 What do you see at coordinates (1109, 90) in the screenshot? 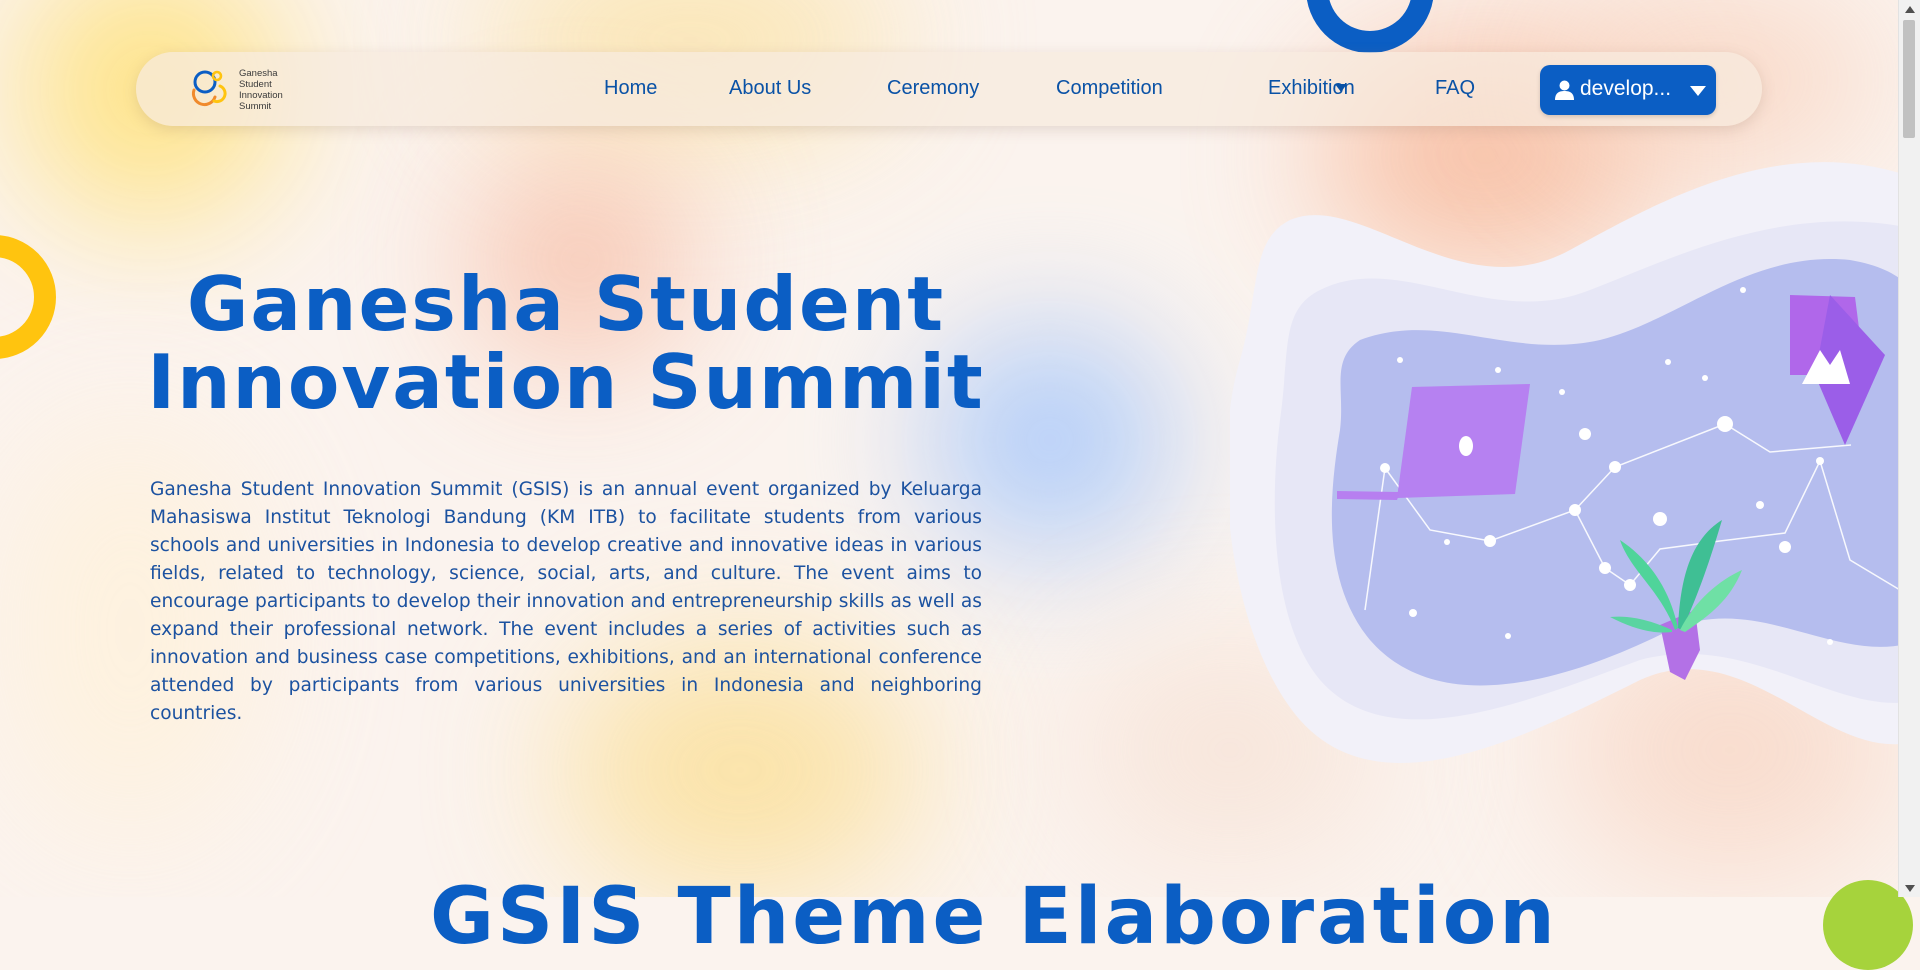
I see `nav-competition: Competition` at bounding box center [1109, 90].